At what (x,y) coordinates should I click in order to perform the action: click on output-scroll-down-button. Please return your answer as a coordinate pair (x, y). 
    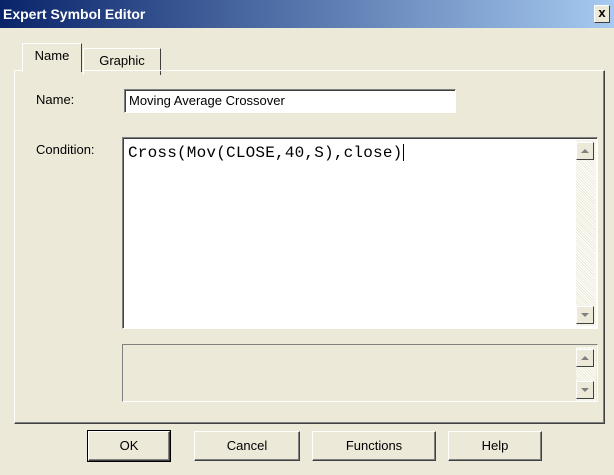
    Looking at the image, I should click on (585, 390).